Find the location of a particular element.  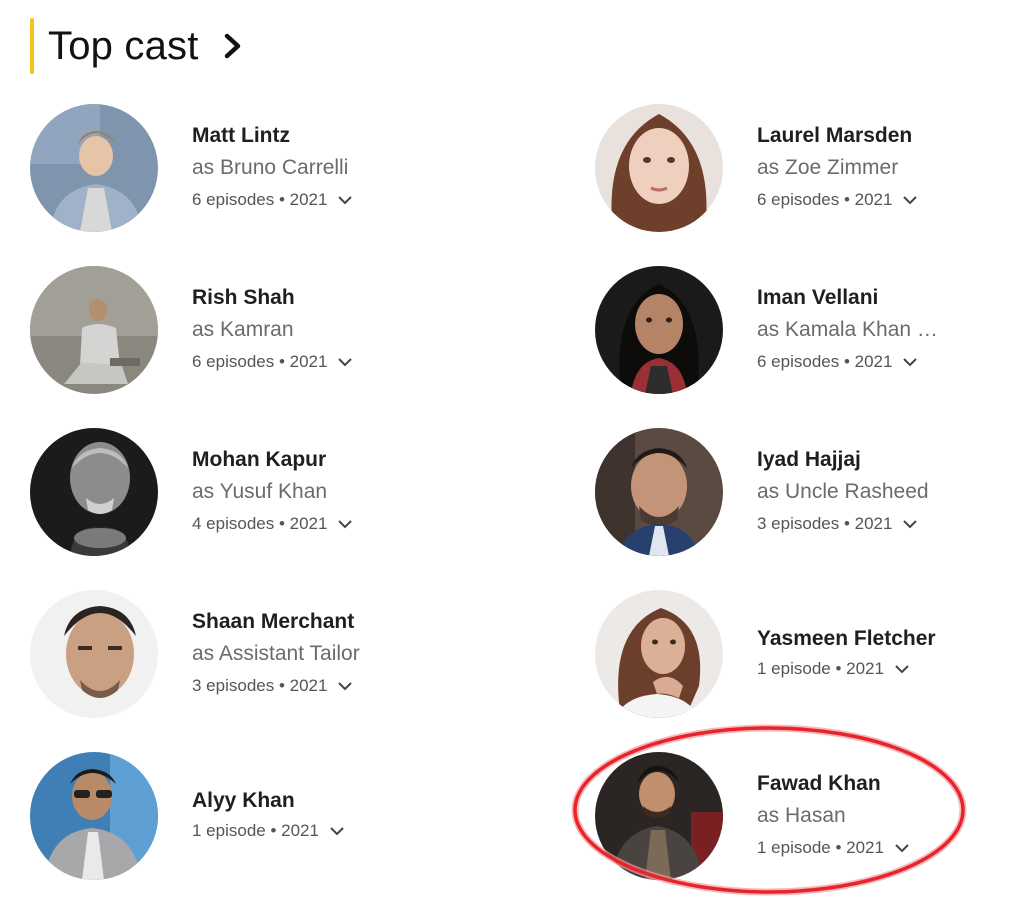

cast-item: Fawad Khan as Hasan 1 episode • 2021 is located at coordinates (805, 818).